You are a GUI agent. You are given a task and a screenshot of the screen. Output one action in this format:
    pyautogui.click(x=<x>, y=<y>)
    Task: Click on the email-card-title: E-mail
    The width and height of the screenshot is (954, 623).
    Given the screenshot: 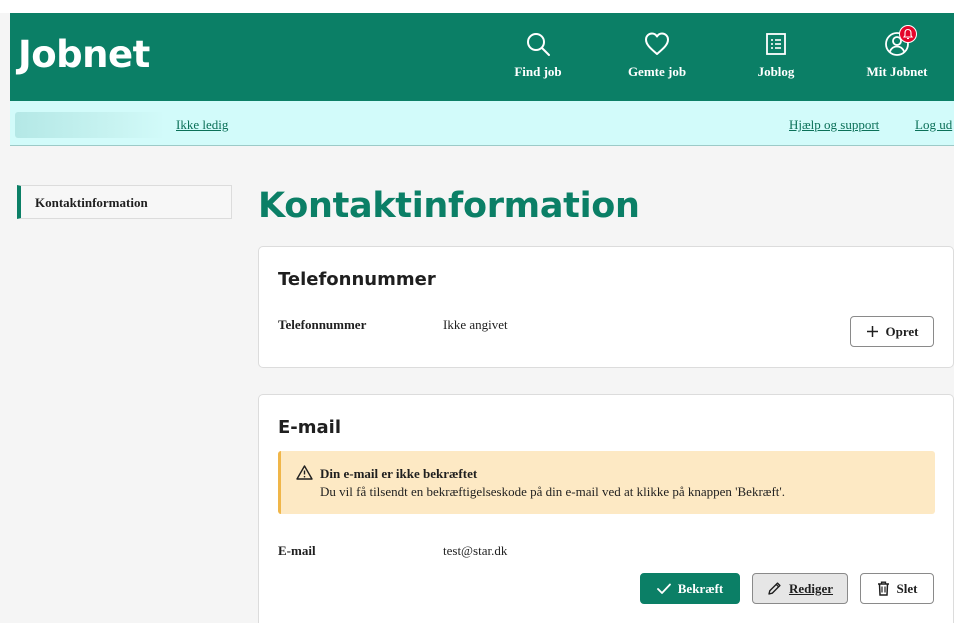 What is the action you would take?
    pyautogui.click(x=310, y=427)
    